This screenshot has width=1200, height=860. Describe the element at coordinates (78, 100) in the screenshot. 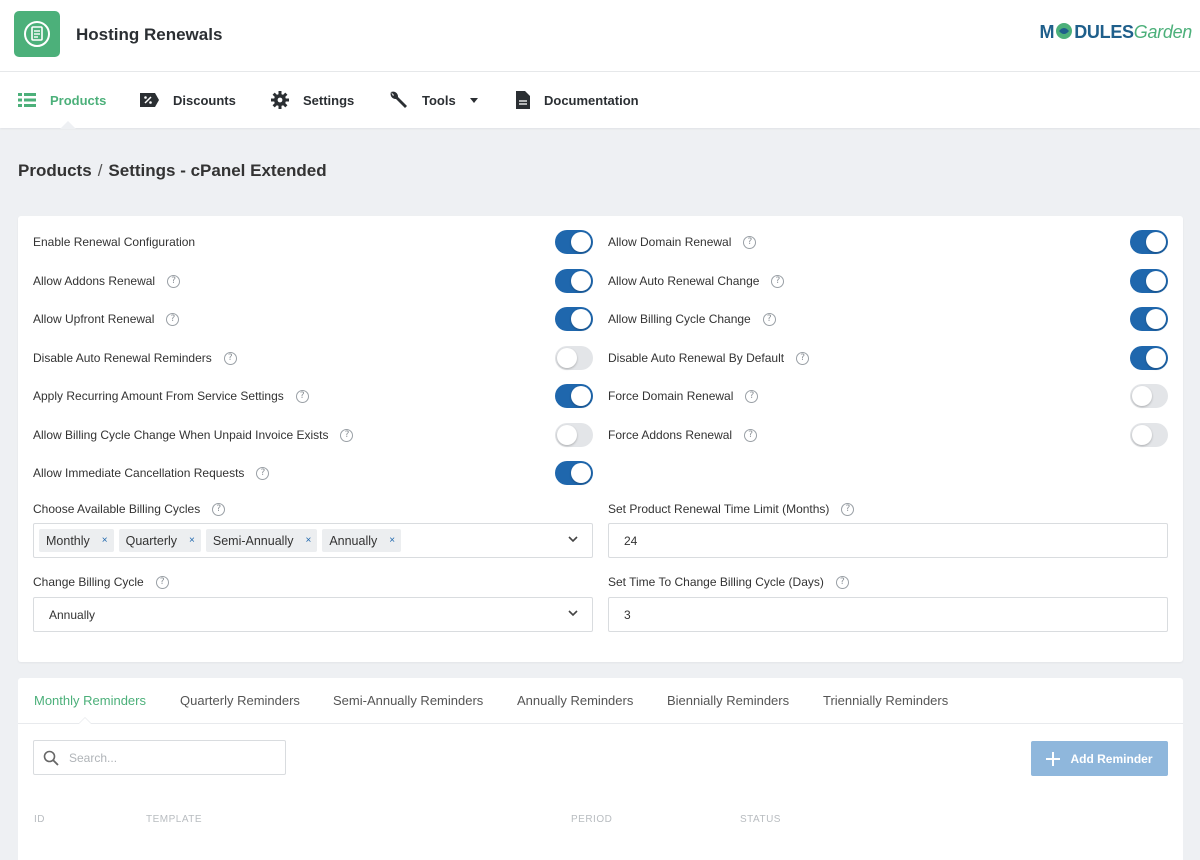

I see `nav-products-label: Products` at that location.